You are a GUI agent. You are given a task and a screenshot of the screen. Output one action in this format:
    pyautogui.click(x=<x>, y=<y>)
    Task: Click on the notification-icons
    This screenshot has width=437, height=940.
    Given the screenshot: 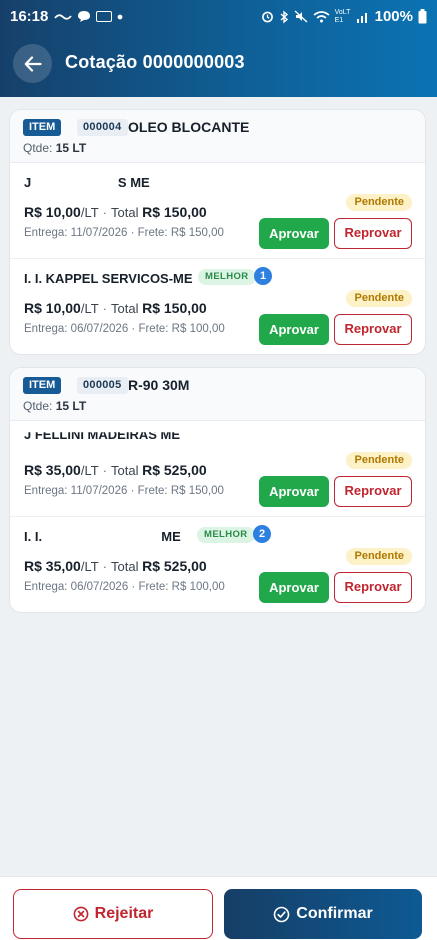 What is the action you would take?
    pyautogui.click(x=88, y=16)
    